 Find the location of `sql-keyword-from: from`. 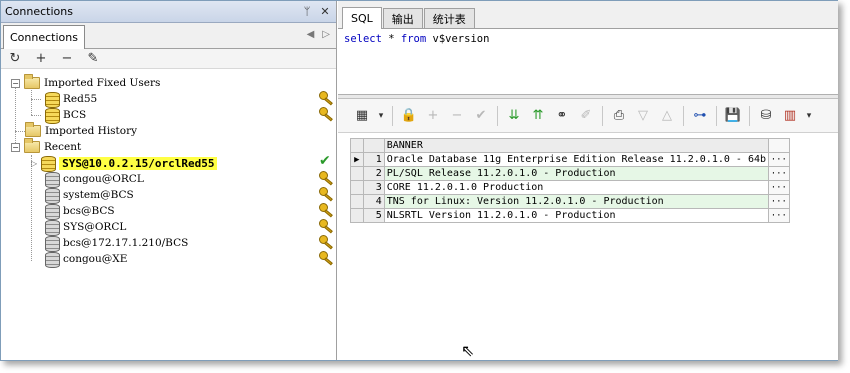

sql-keyword-from: from is located at coordinates (413, 39).